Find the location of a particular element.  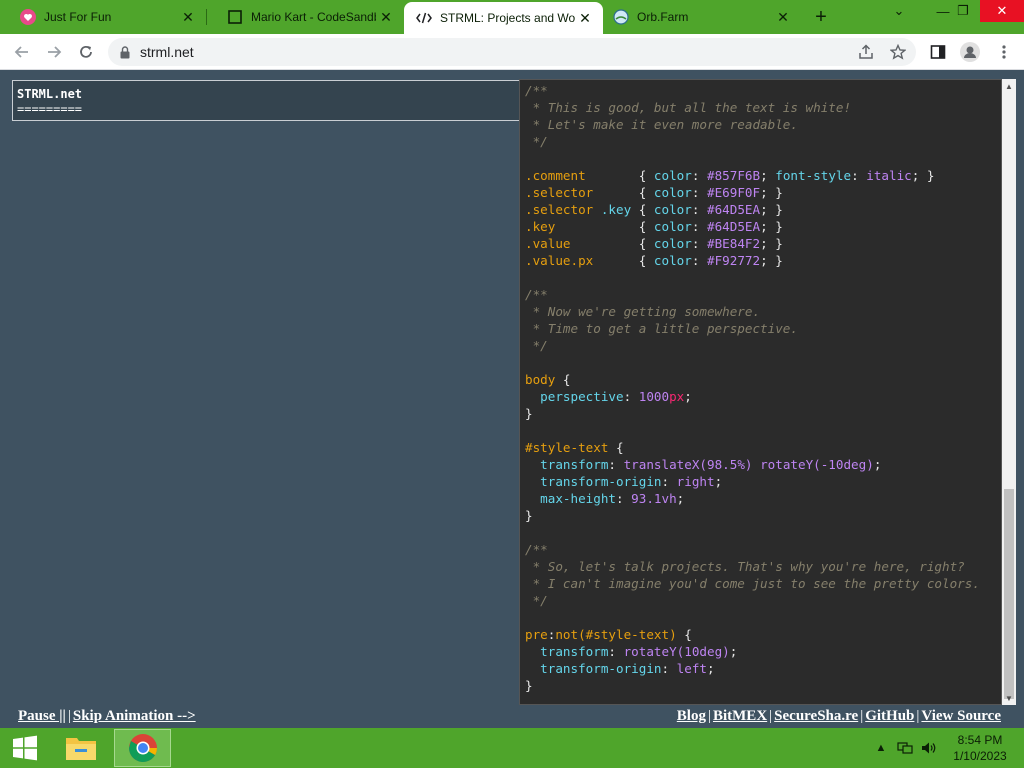

selector-token: .value is located at coordinates (582, 243).